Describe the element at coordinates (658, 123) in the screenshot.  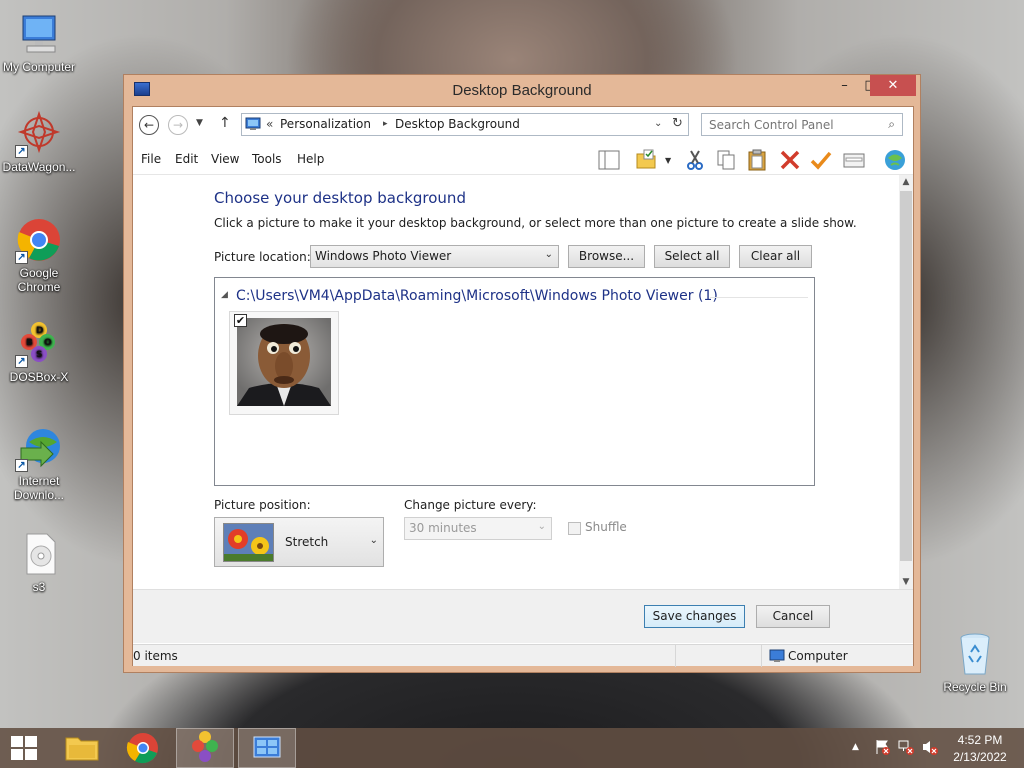
I see `address-dropdown-icon: ⌄` at that location.